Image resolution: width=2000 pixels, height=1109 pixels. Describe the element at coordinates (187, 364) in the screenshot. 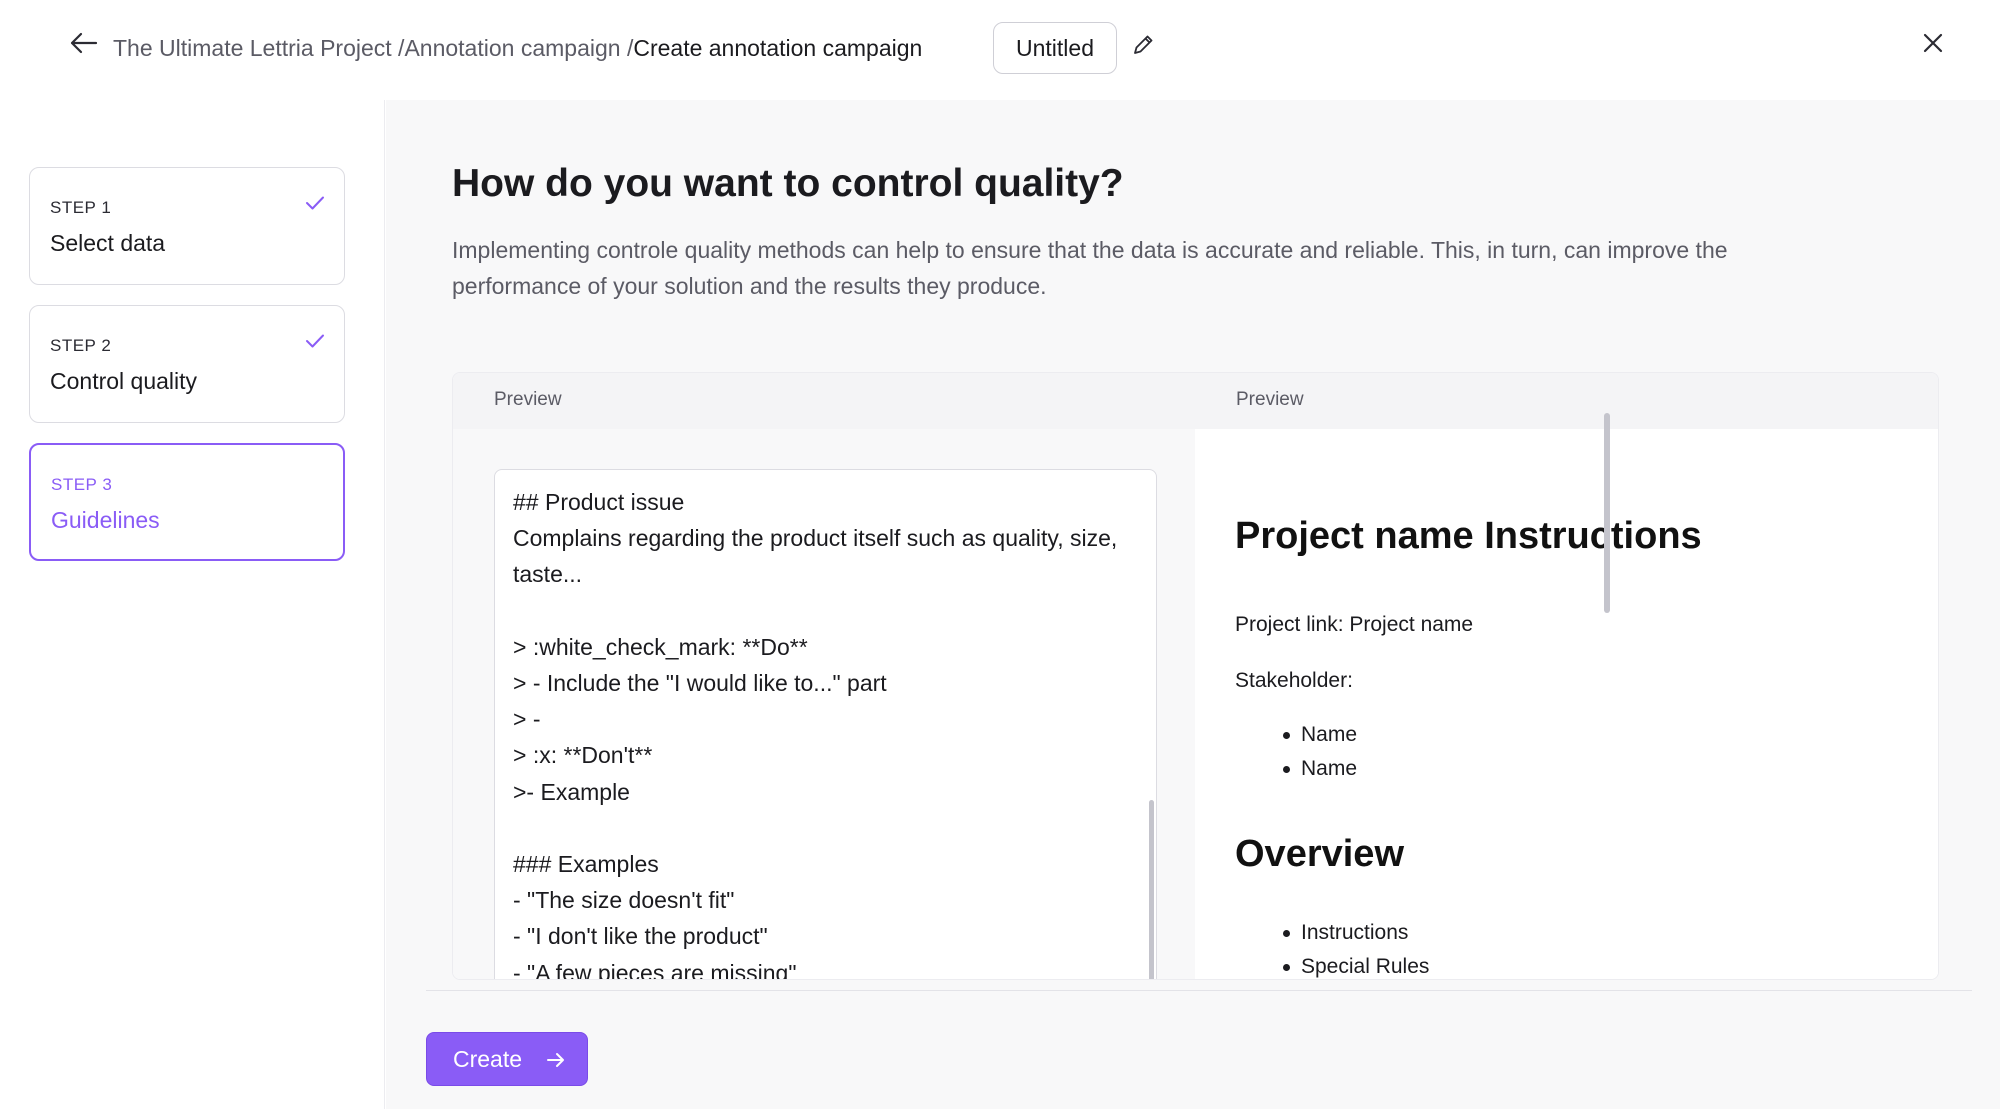

I see `step-card-control-quality: STEP 2 Control quality` at that location.